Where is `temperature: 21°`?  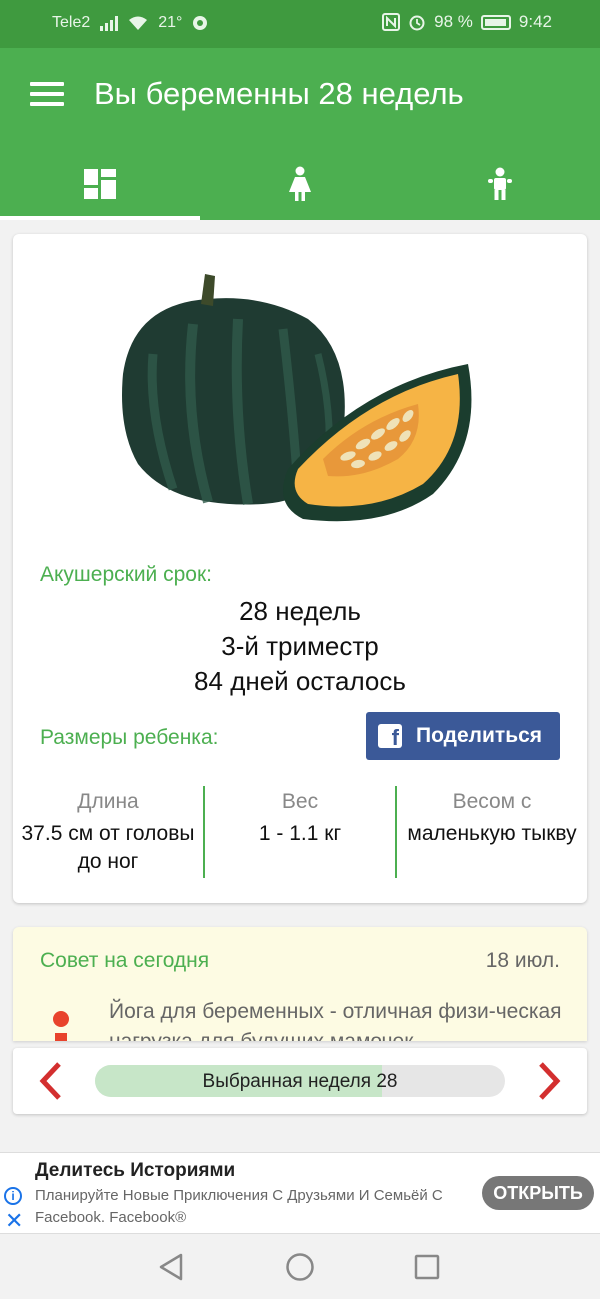 temperature: 21° is located at coordinates (170, 22).